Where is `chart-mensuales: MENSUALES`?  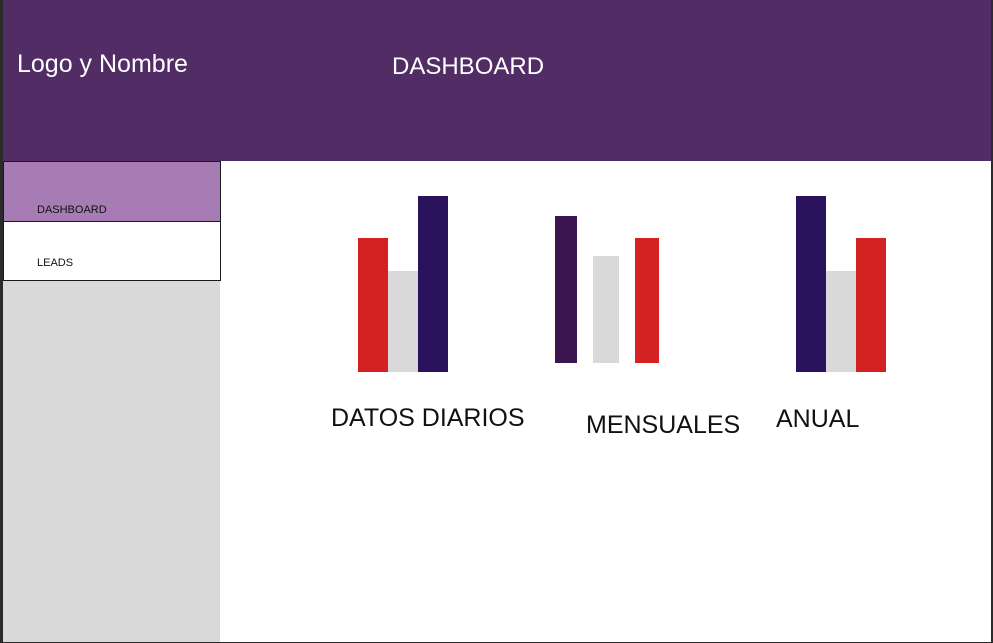
chart-mensuales: MENSUALES is located at coordinates (655, 320).